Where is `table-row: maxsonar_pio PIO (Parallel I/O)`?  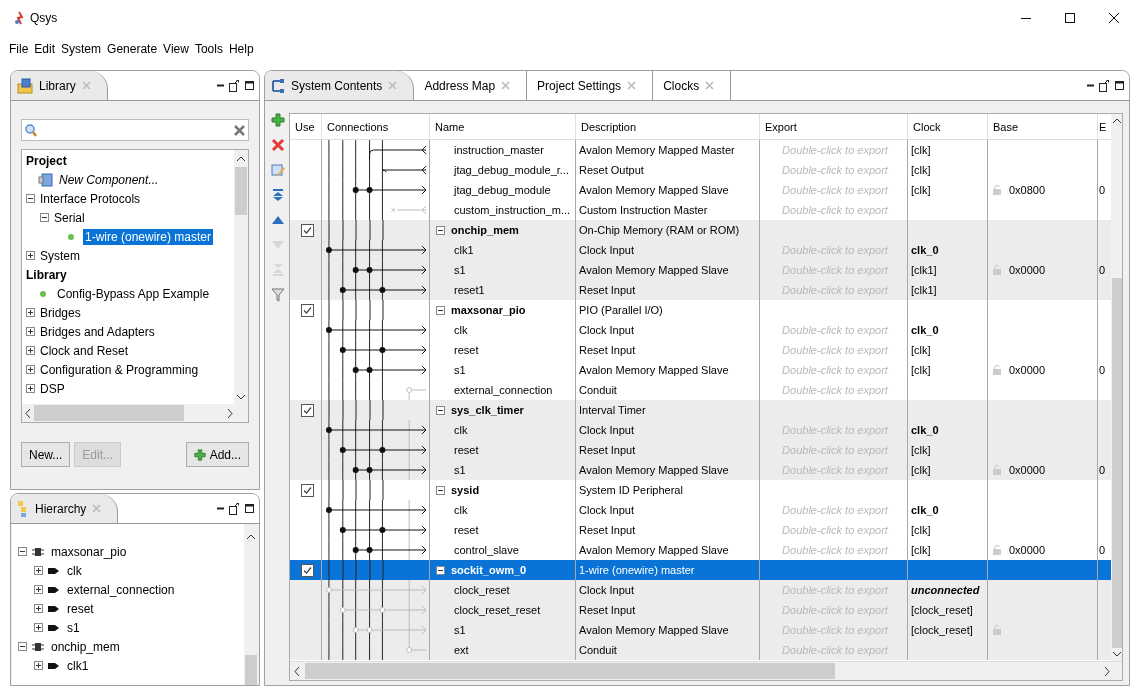 table-row: maxsonar_pio PIO (Parallel I/O) is located at coordinates (700, 310).